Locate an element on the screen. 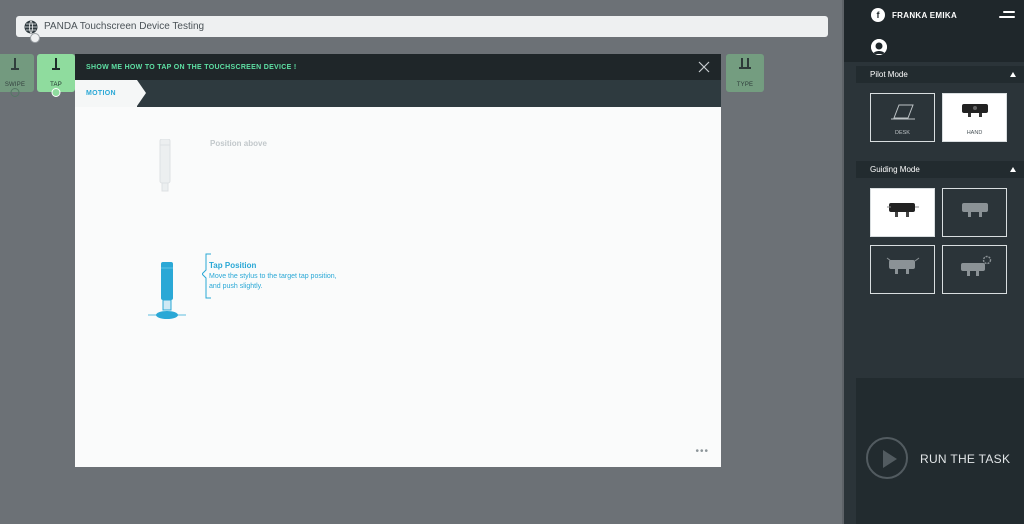 This screenshot has width=1024, height=524. pilot-option-label: HAND is located at coordinates (974, 133).